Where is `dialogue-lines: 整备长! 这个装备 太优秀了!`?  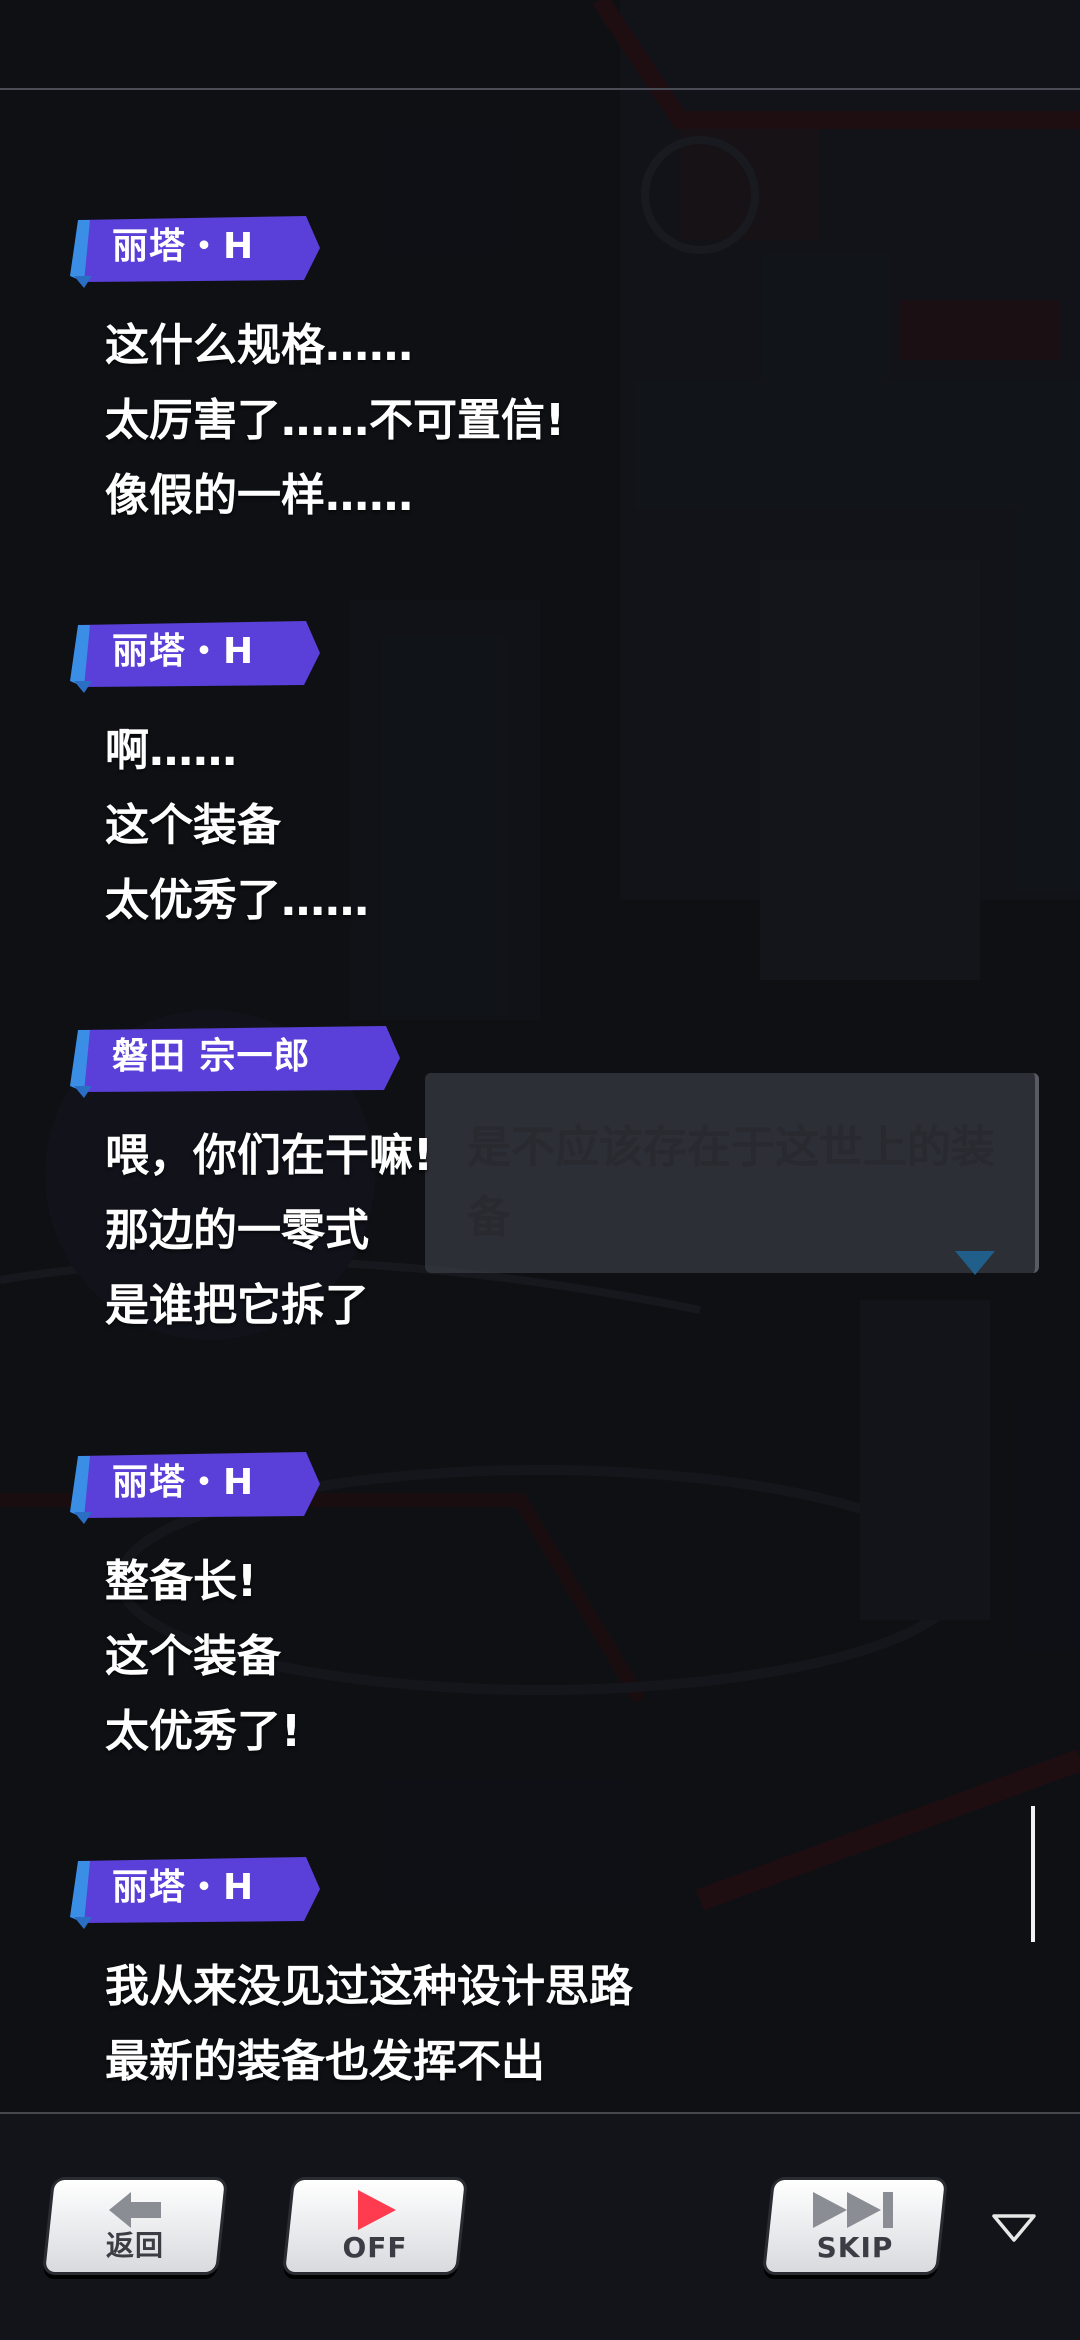 dialogue-lines: 整备长! 这个装备 太优秀了! is located at coordinates (203, 1656).